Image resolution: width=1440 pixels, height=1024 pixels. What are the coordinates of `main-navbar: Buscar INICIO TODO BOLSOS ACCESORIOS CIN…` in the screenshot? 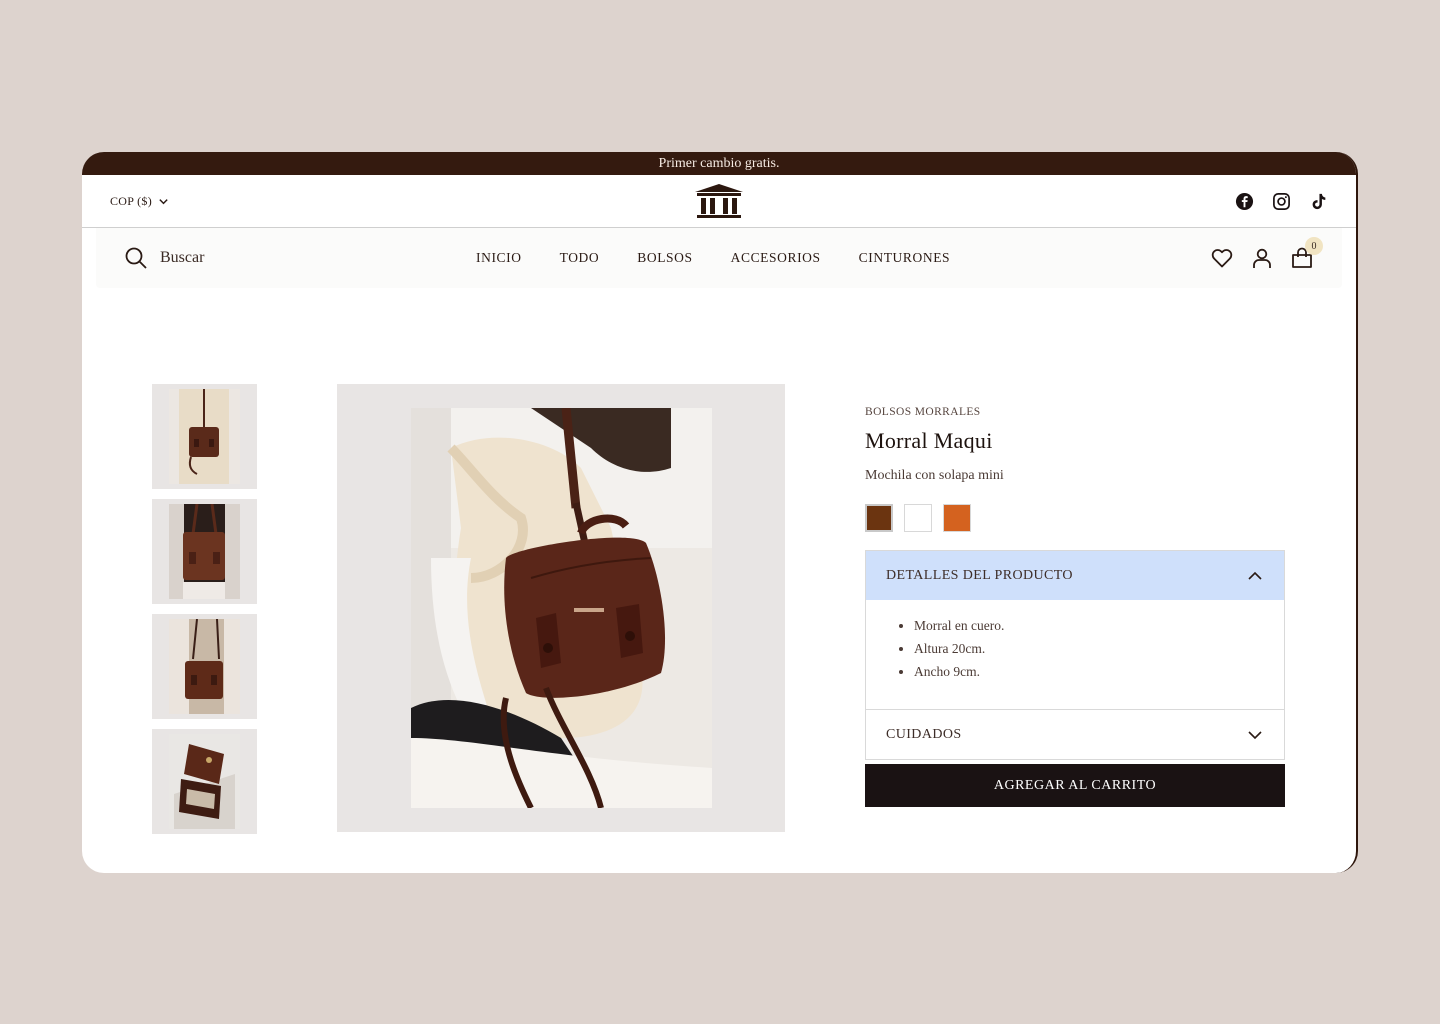 It's located at (719, 258).